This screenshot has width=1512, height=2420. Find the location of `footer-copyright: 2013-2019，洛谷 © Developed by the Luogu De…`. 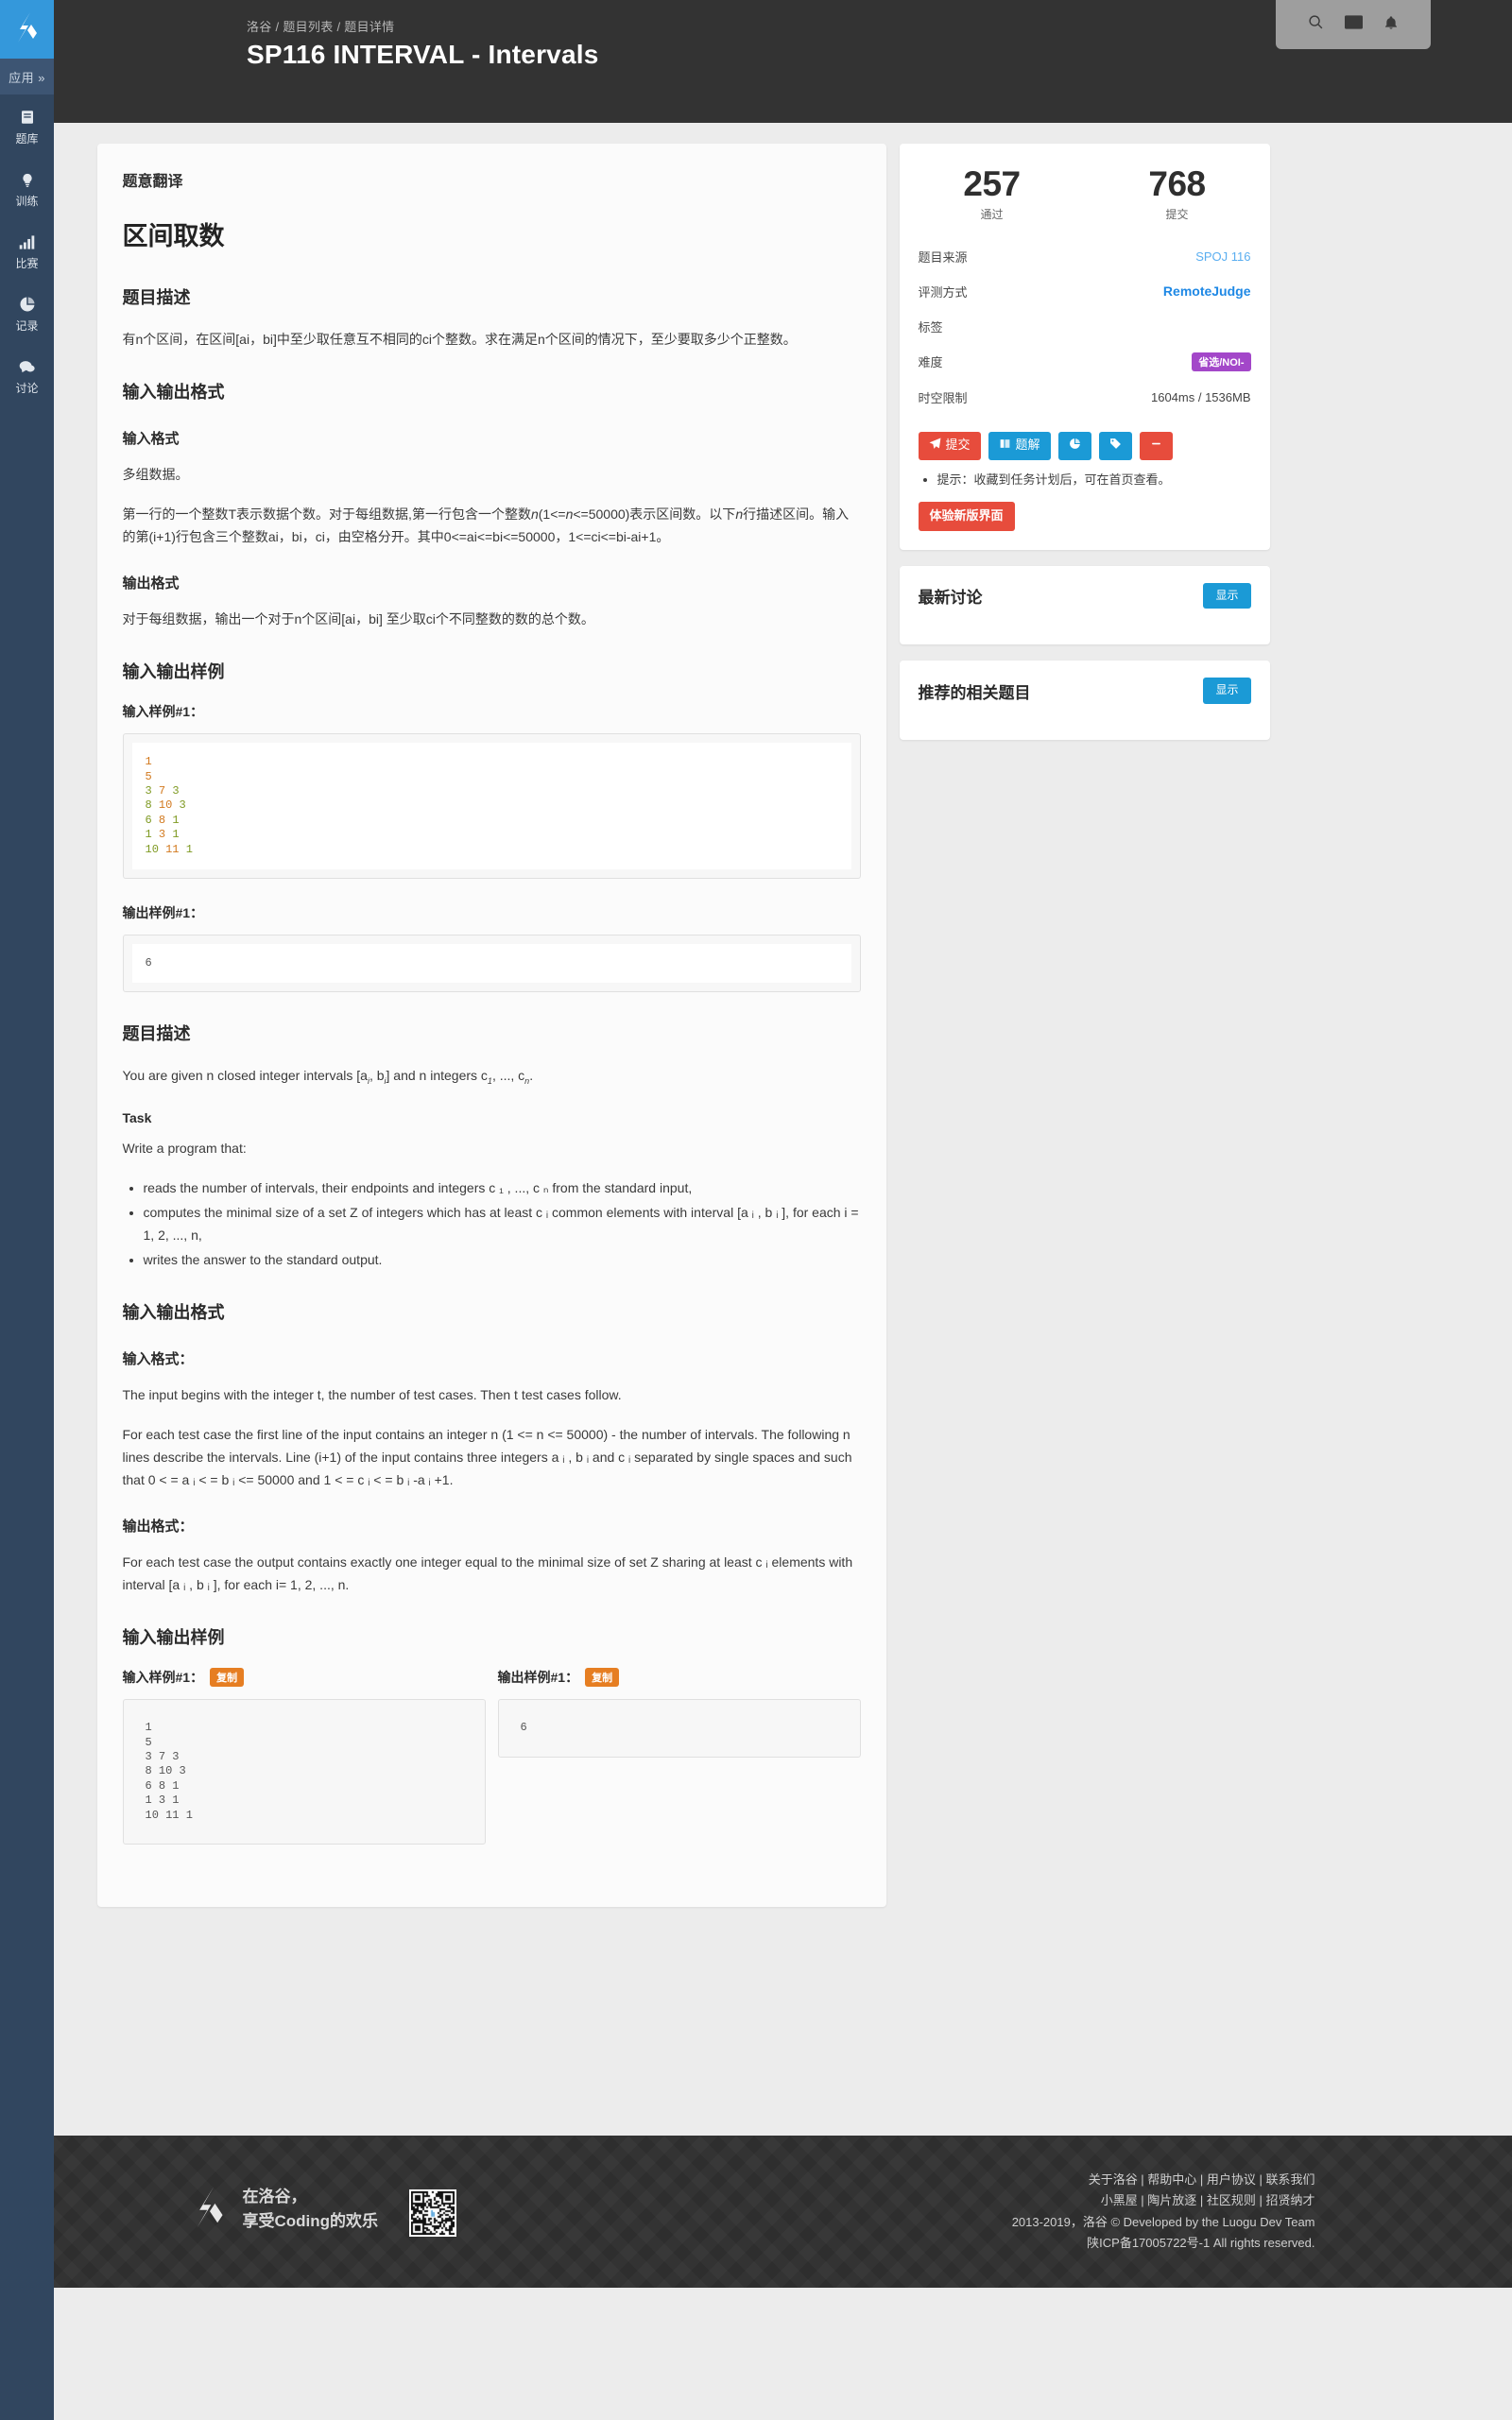

footer-copyright: 2013-2019，洛谷 © Developed by the Luogu De… is located at coordinates (1163, 2221).